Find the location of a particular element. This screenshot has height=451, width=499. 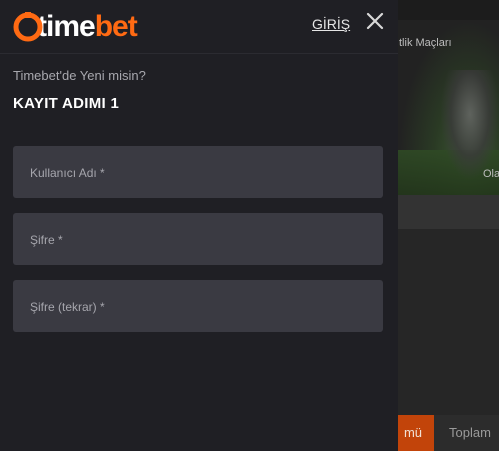

drawer-header: timebet GİRİŞ is located at coordinates (199, 27).